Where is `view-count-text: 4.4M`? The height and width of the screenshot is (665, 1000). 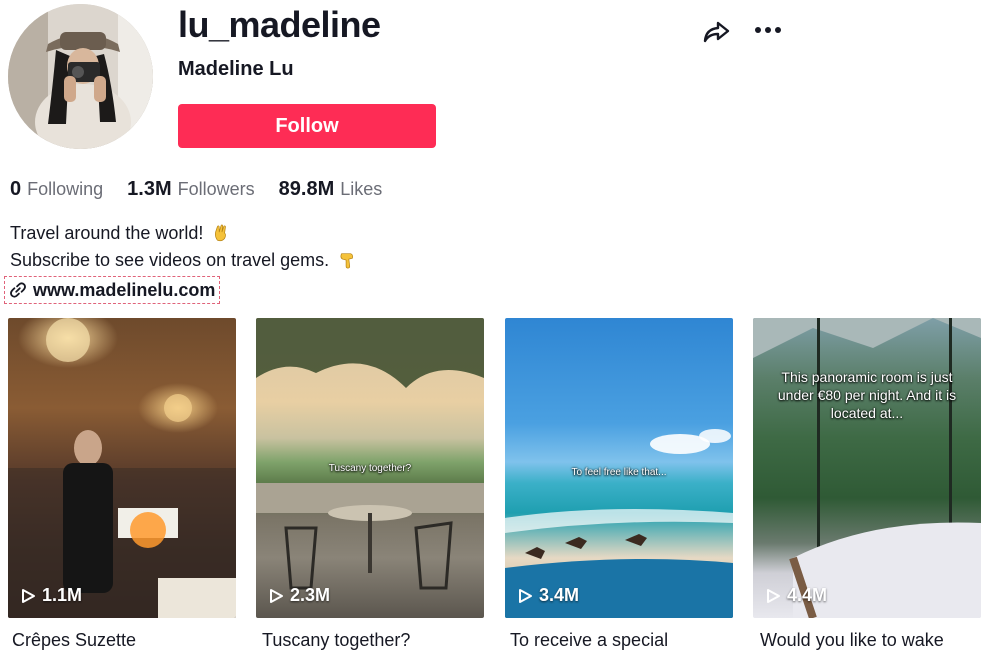 view-count-text: 4.4M is located at coordinates (807, 595).